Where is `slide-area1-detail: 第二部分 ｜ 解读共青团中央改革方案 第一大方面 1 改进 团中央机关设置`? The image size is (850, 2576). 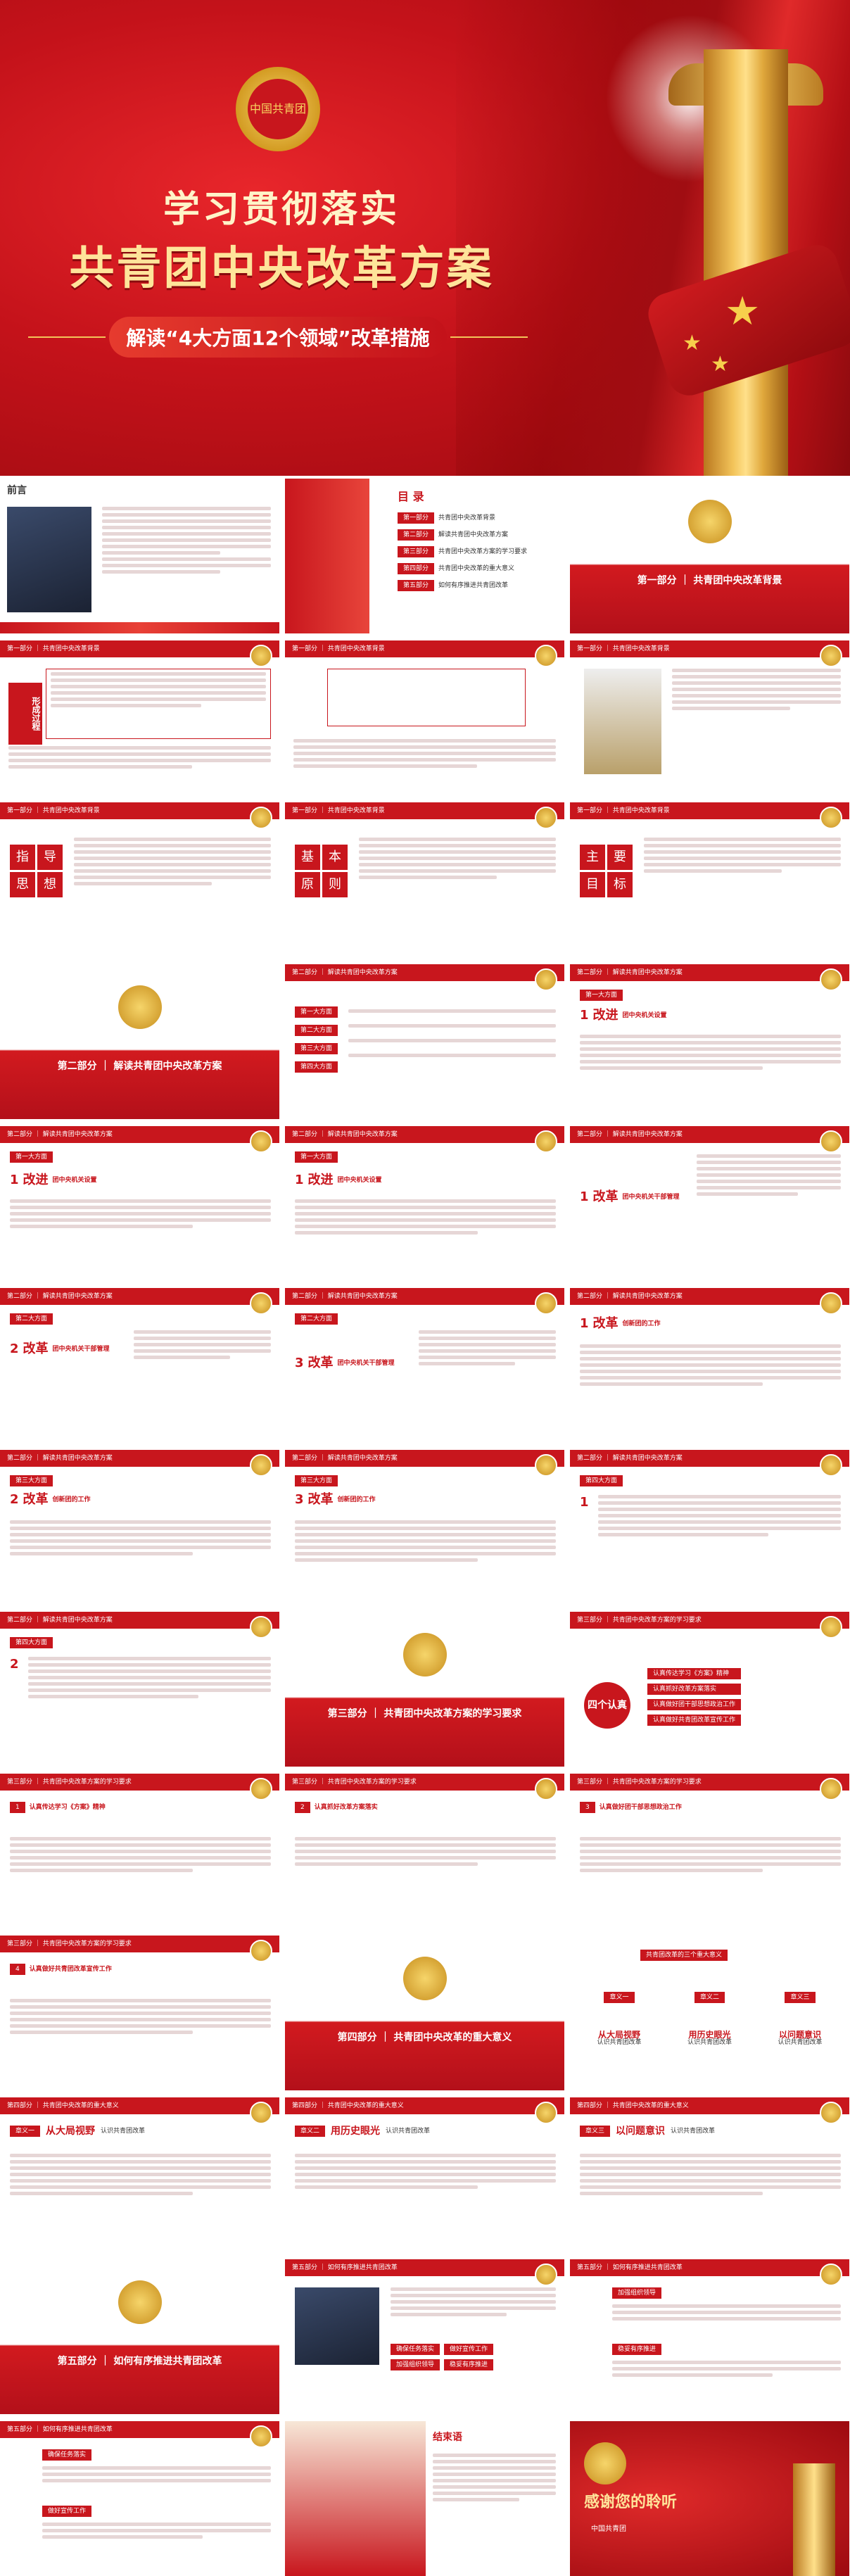
slide-area1-detail: 第二部分 ｜ 解读共青团中央改革方案 第一大方面 1 改进 团中央机关设置 is located at coordinates (709, 1041).